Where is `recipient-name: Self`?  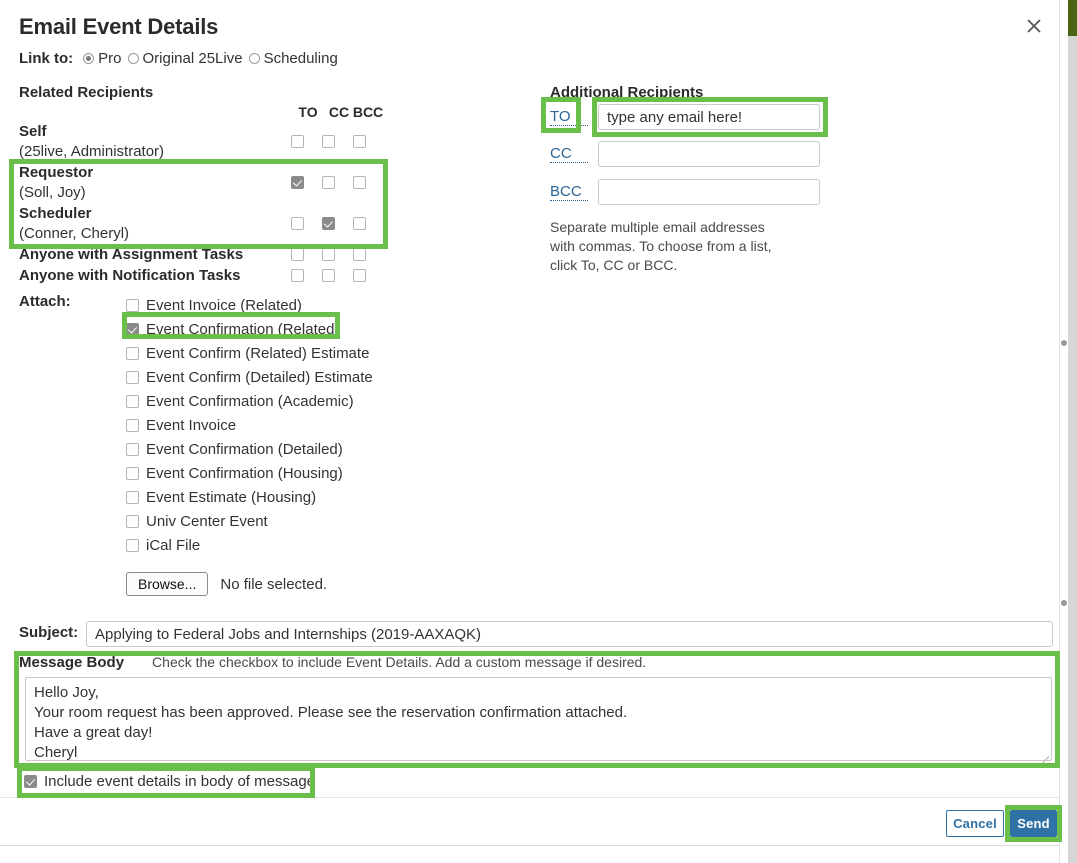
recipient-name: Self is located at coordinates (33, 131).